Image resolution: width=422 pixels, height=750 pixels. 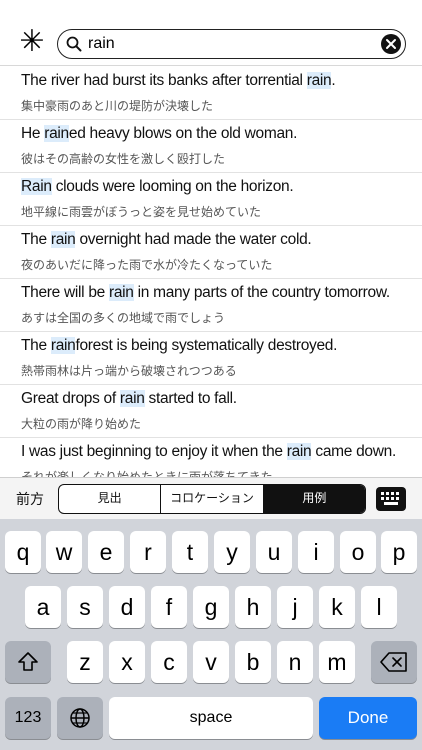 What do you see at coordinates (159, 133) in the screenshot?
I see `example-english: He rained heavy blows on the old woman.` at bounding box center [159, 133].